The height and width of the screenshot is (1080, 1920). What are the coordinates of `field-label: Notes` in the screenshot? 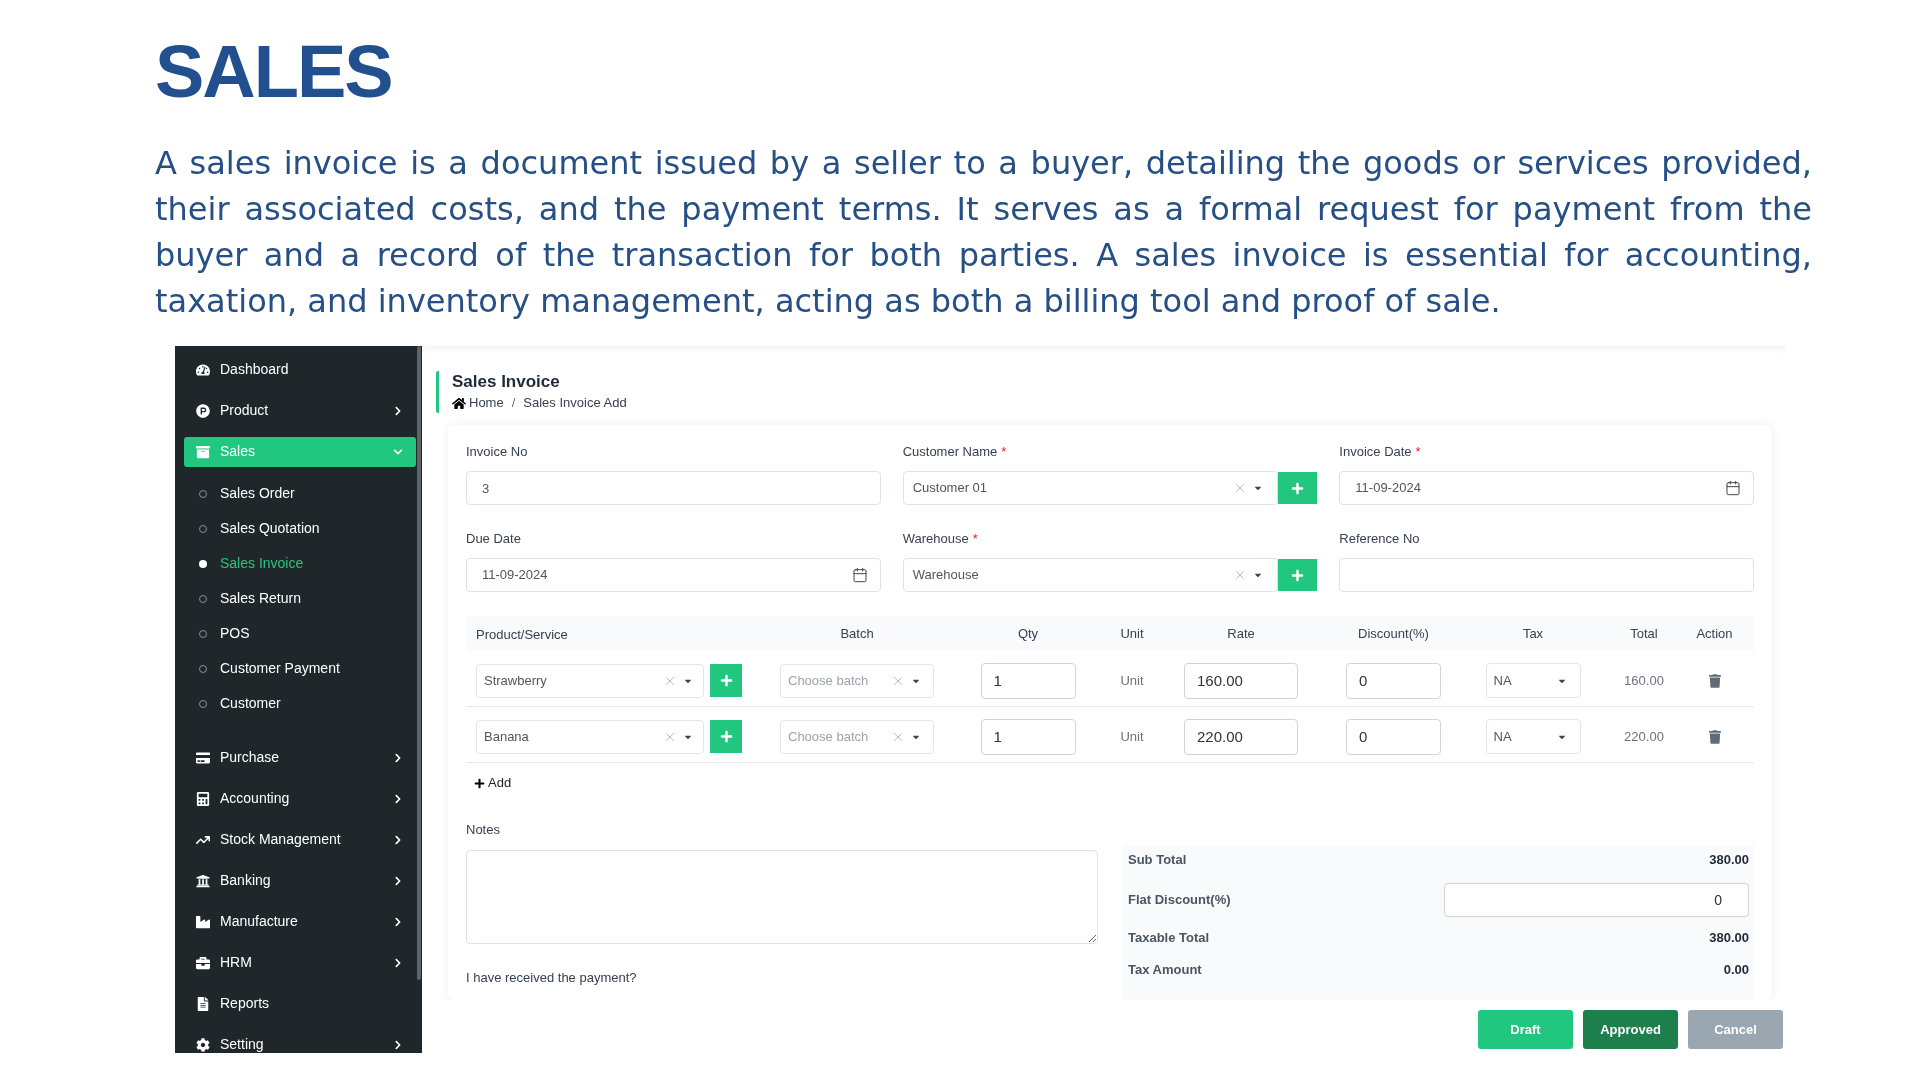 It's located at (483, 830).